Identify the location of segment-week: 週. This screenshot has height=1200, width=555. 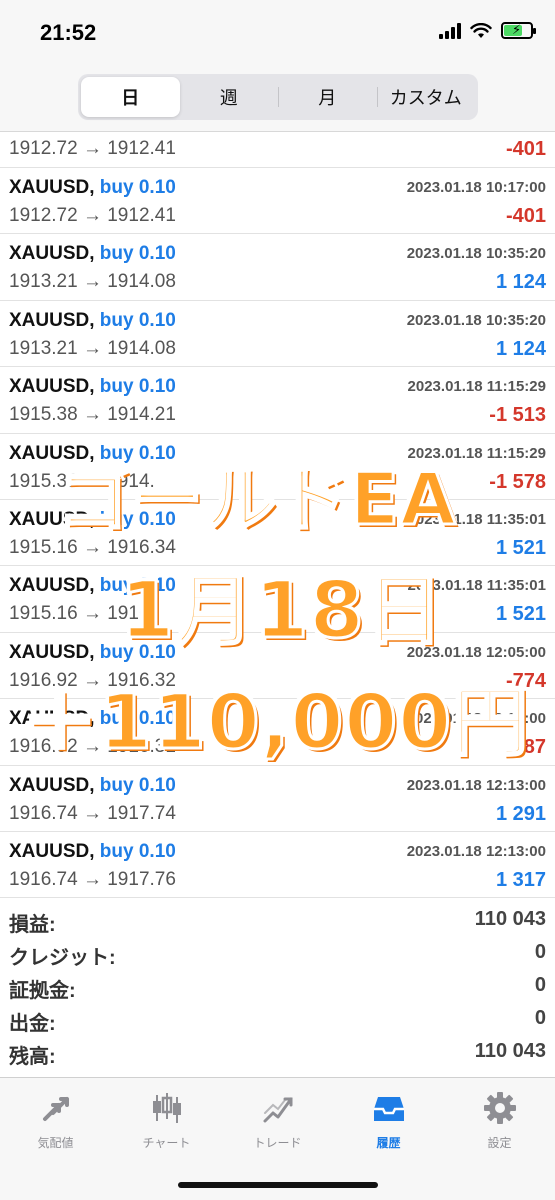
(229, 97).